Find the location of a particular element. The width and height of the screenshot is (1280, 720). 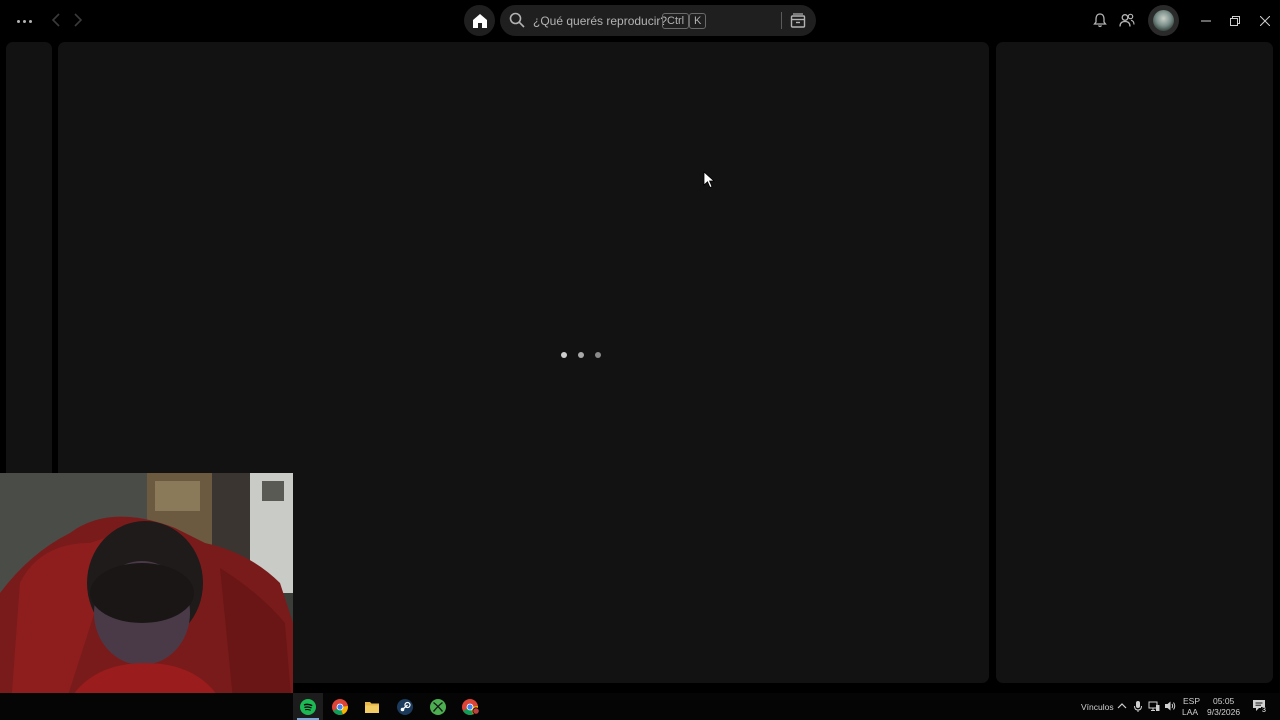

webcam-overlay is located at coordinates (146, 596).